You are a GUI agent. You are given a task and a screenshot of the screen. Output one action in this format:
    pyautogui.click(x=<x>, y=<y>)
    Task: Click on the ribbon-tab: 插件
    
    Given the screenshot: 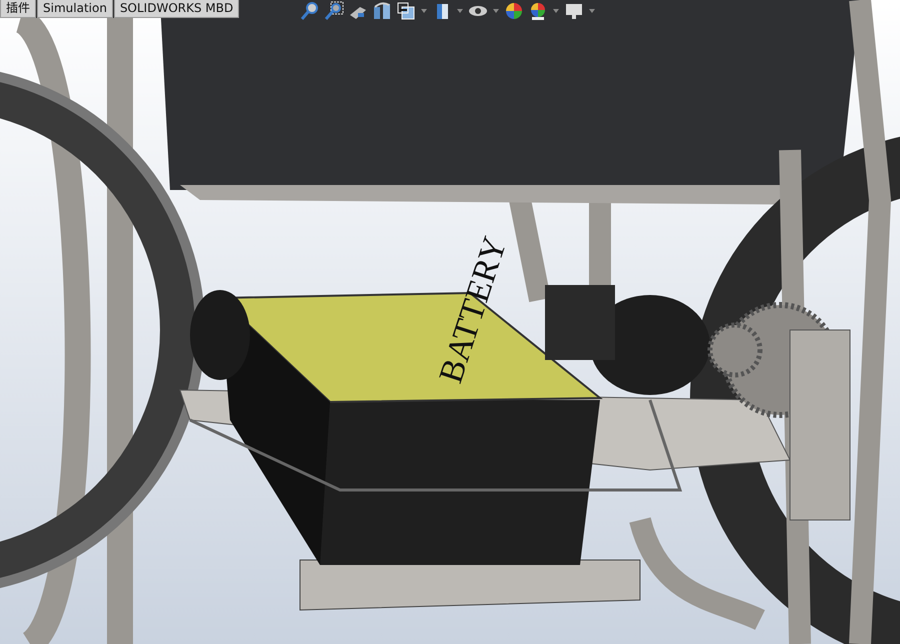 What is the action you would take?
    pyautogui.click(x=18, y=9)
    